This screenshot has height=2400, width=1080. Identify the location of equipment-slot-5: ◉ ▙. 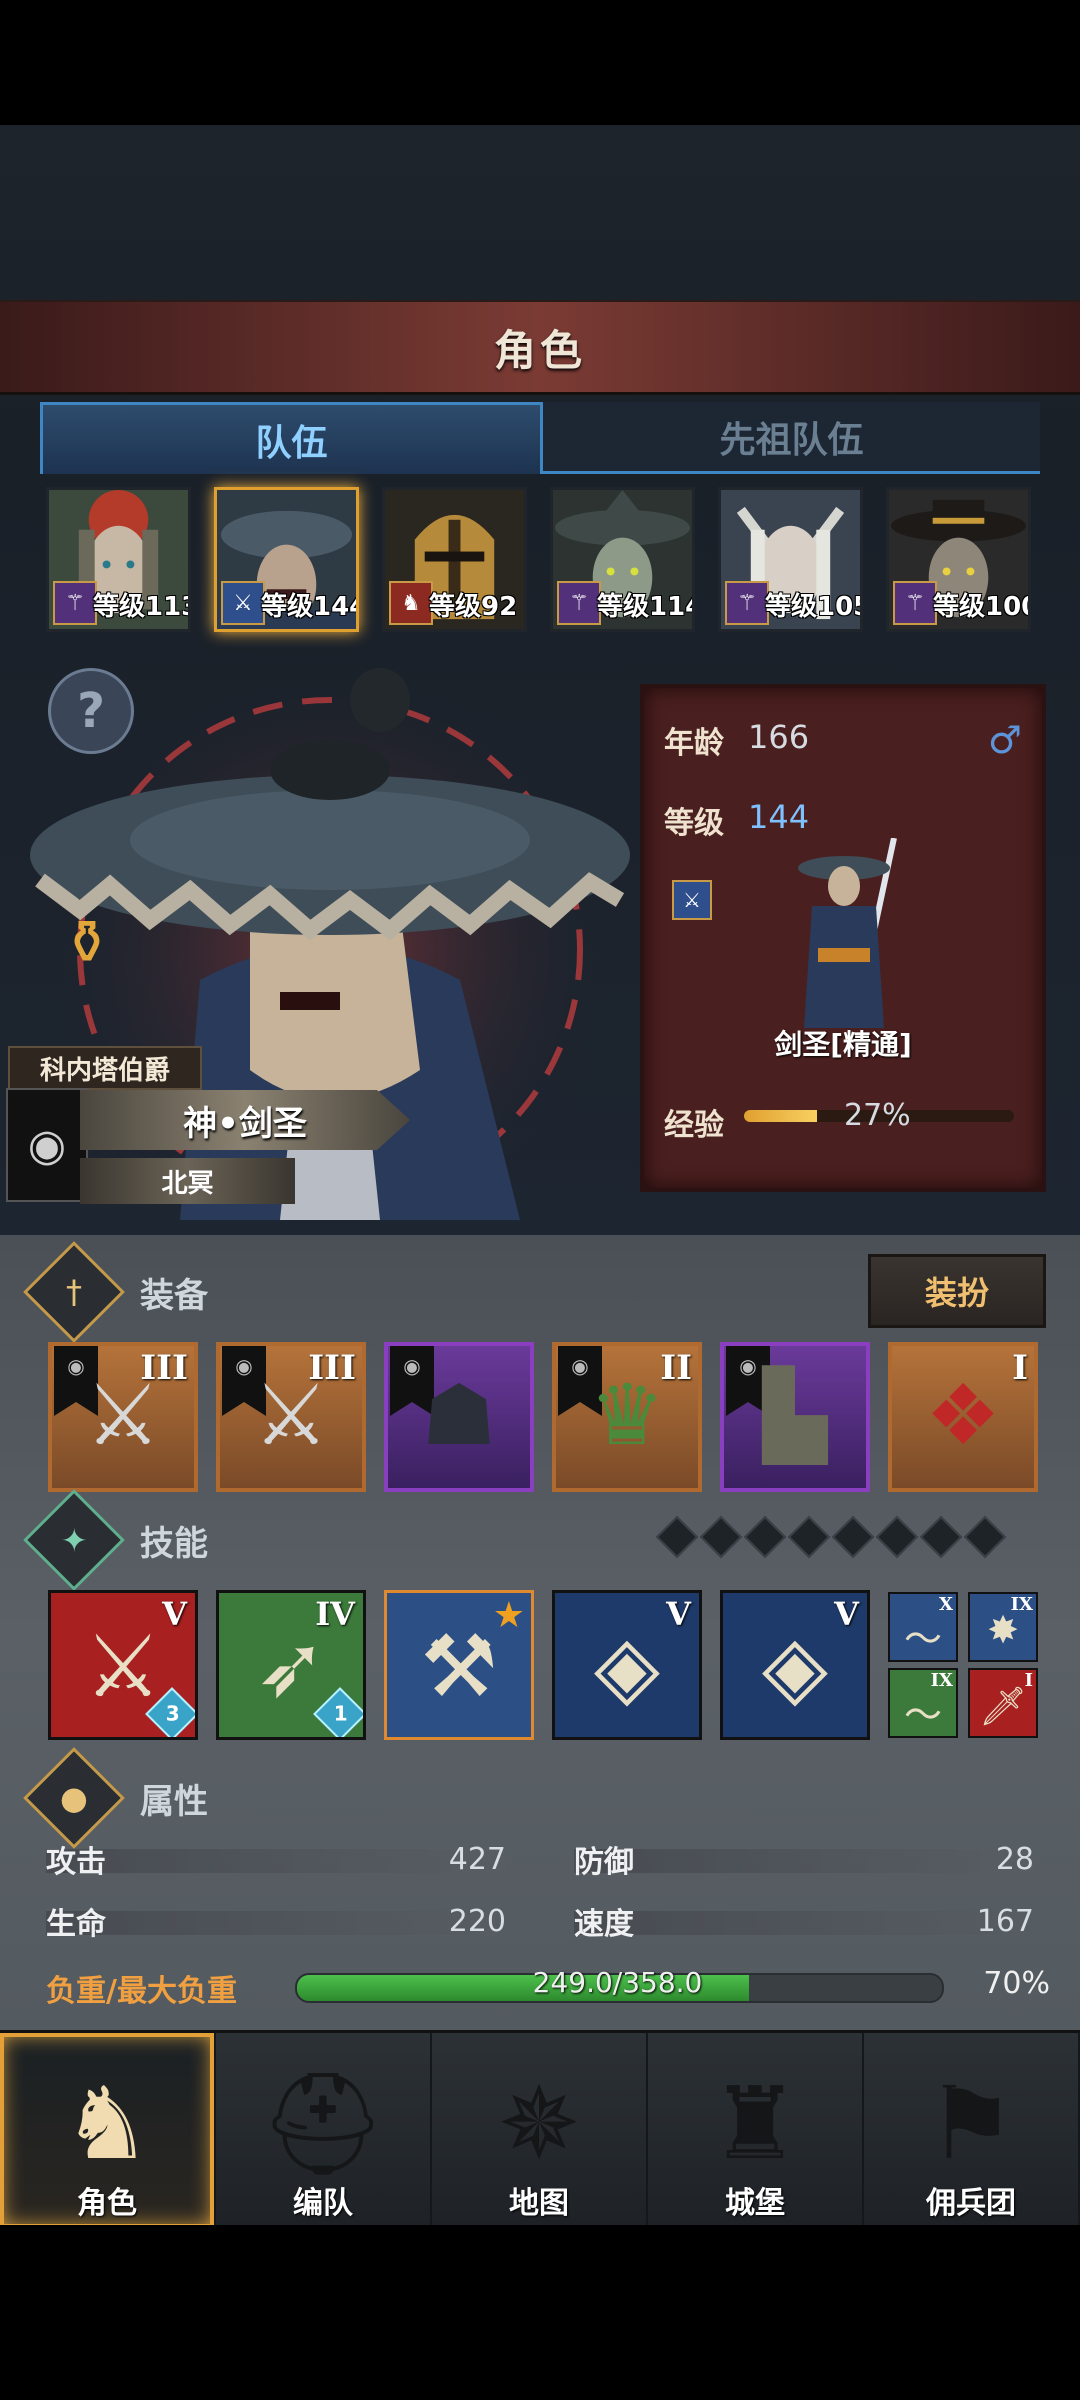
(795, 1417).